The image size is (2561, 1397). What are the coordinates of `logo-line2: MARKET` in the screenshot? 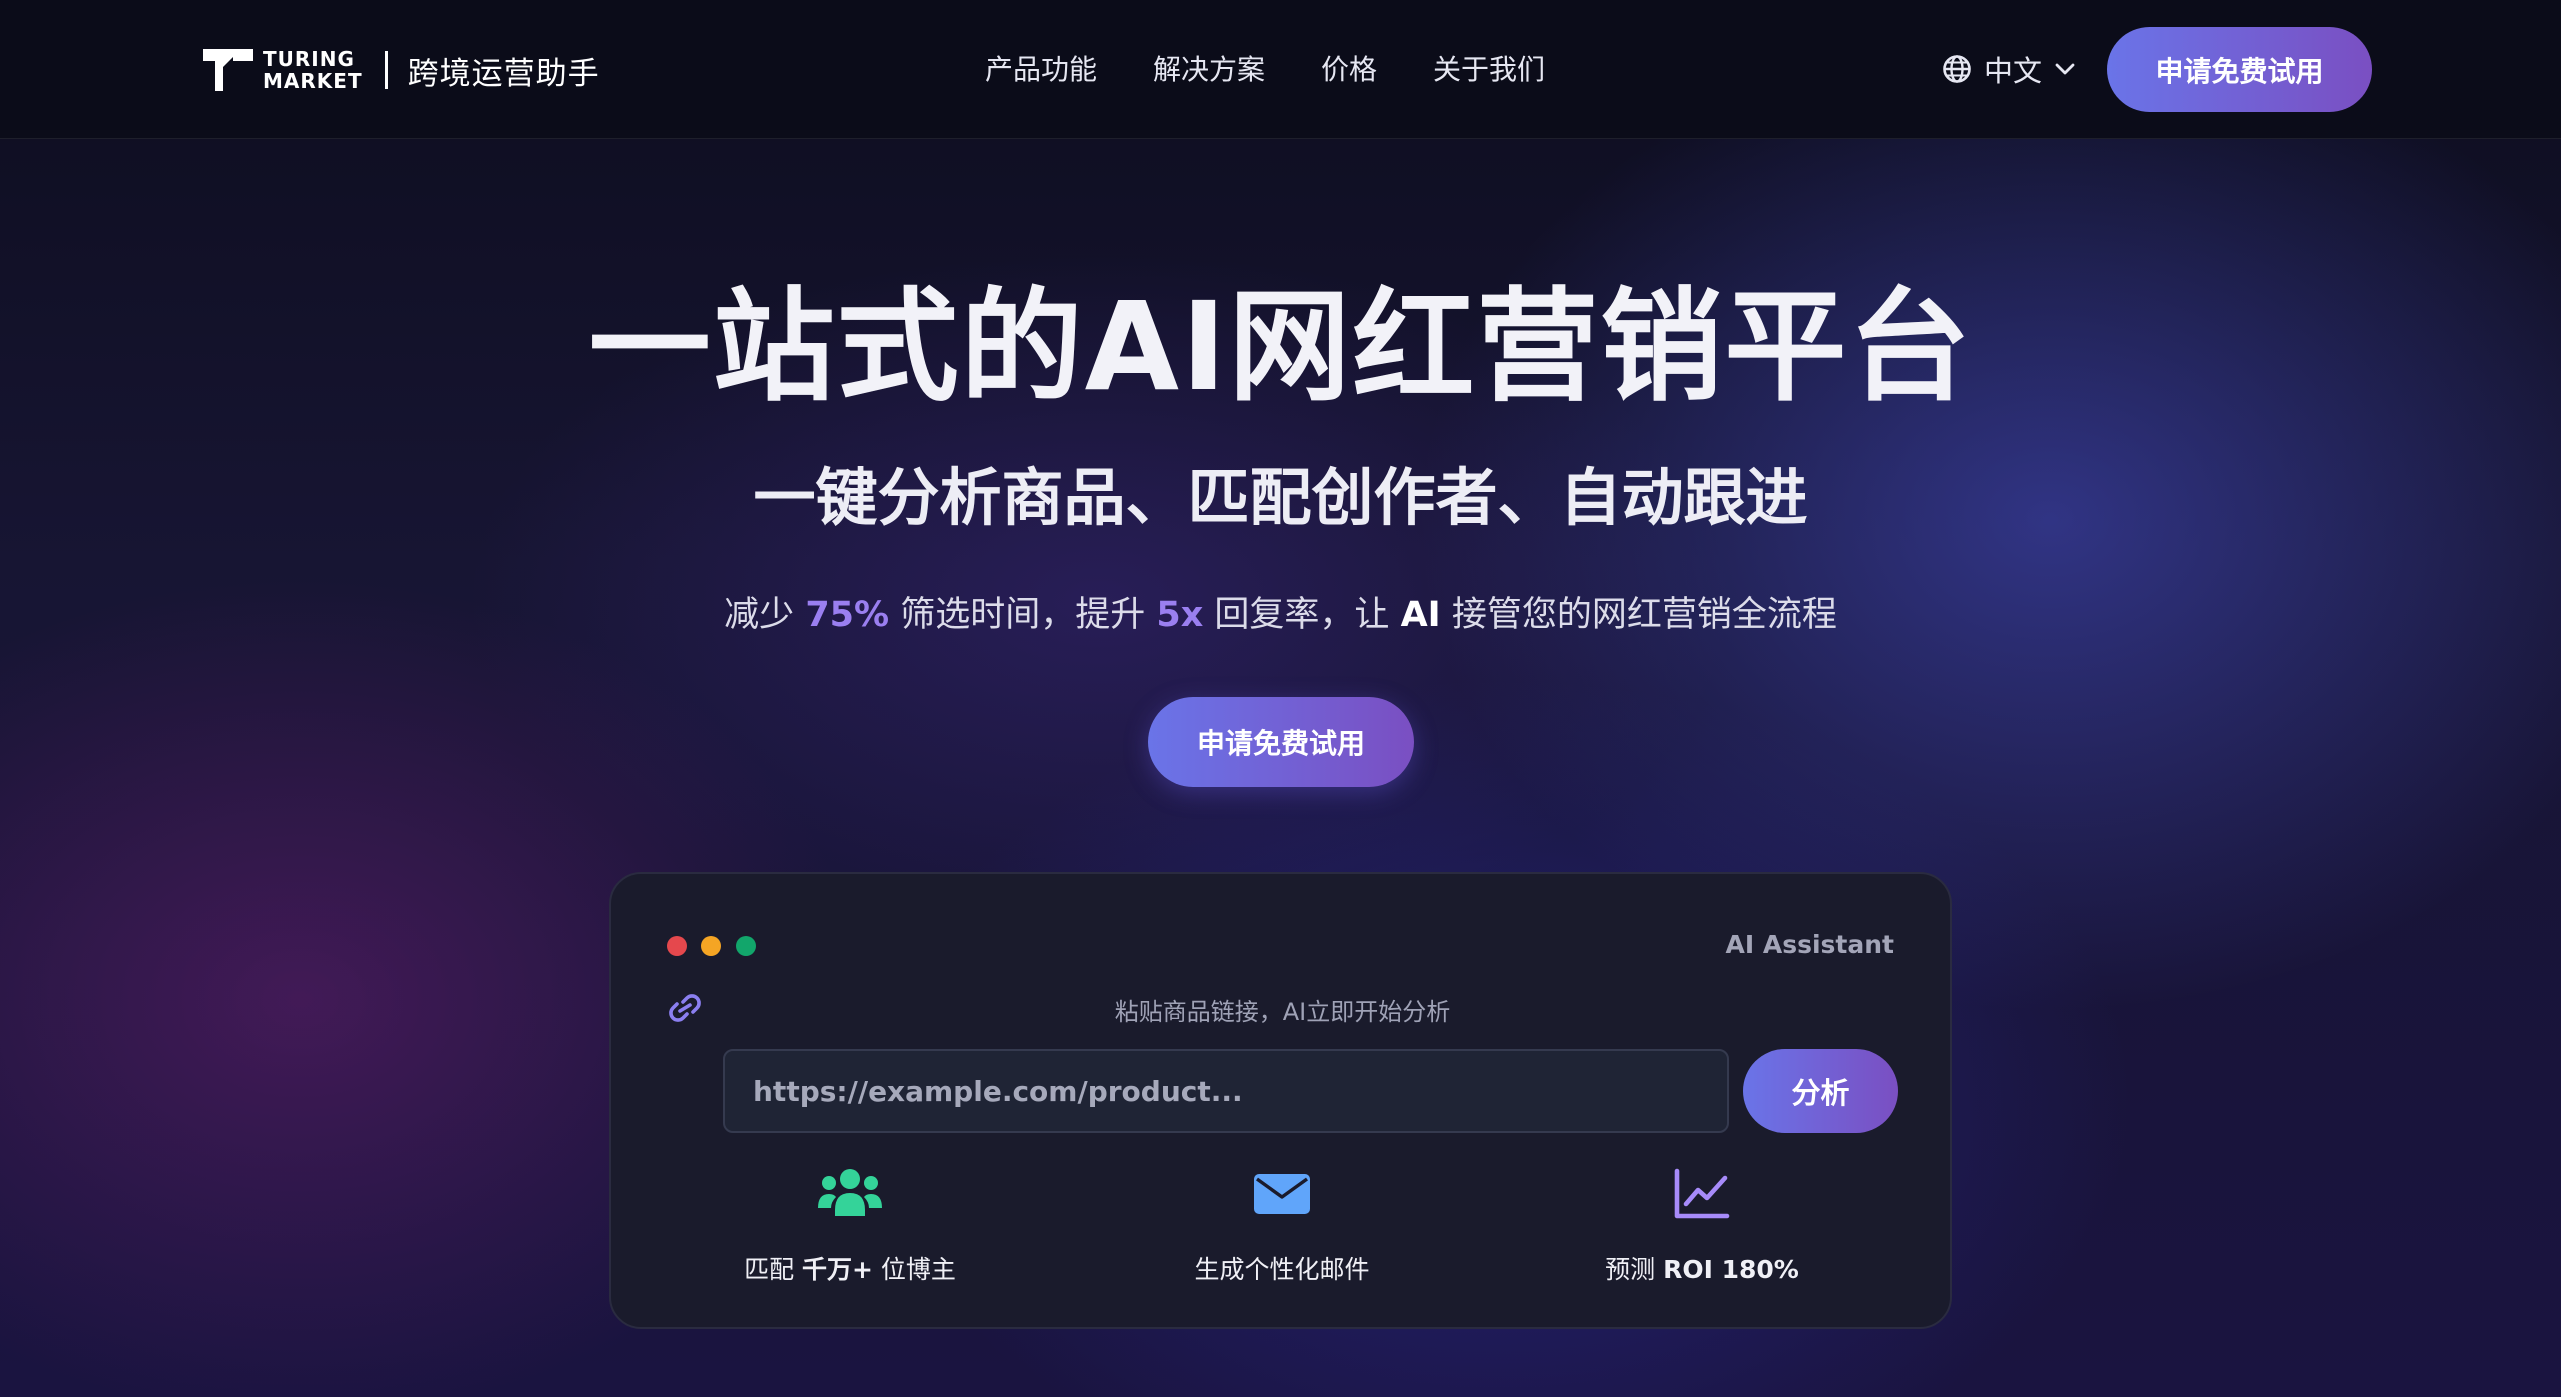 It's located at (313, 81).